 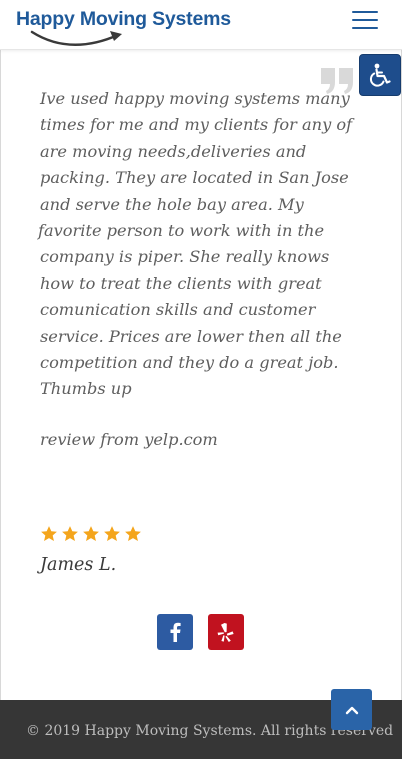 I want to click on hamburger-menu-icon, so click(x=365, y=21).